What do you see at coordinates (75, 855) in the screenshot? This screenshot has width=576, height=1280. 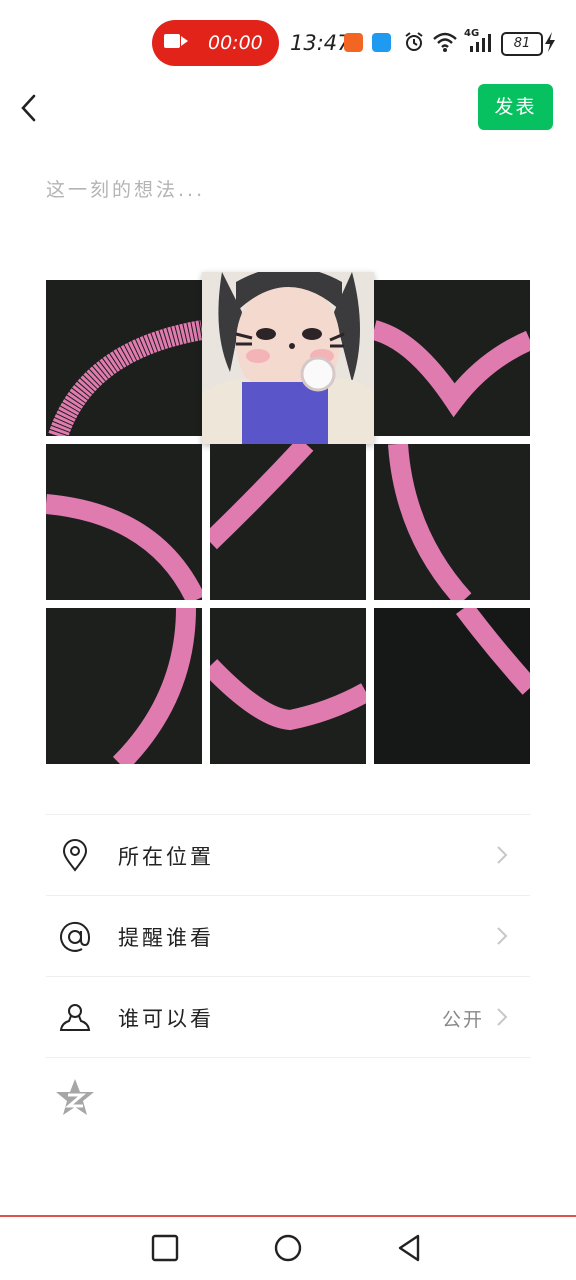 I see `location-pin-icon` at bounding box center [75, 855].